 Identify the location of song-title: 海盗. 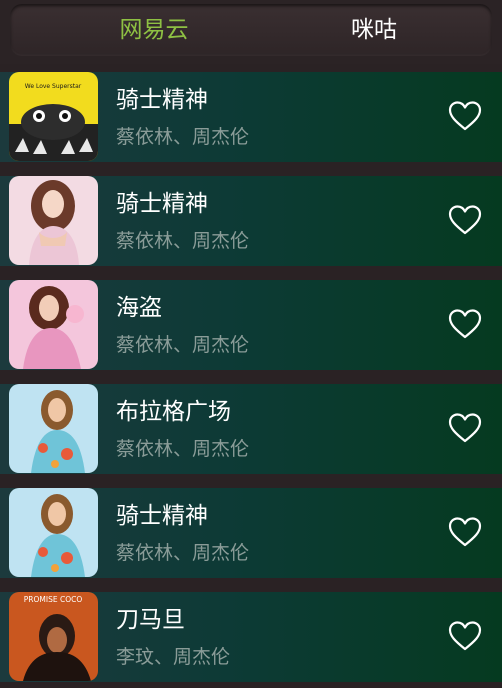
(139, 308).